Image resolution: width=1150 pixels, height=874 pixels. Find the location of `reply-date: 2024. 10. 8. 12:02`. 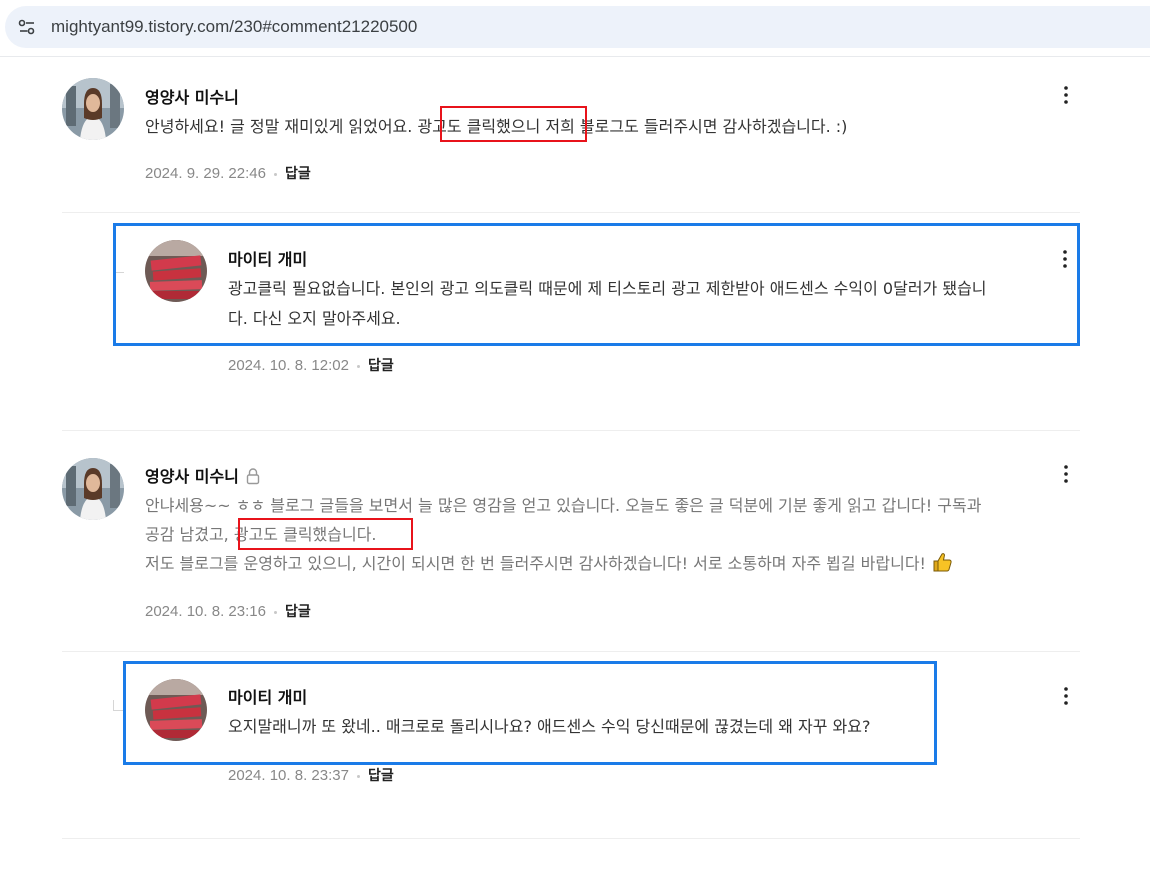

reply-date: 2024. 10. 8. 12:02 is located at coordinates (288, 365).